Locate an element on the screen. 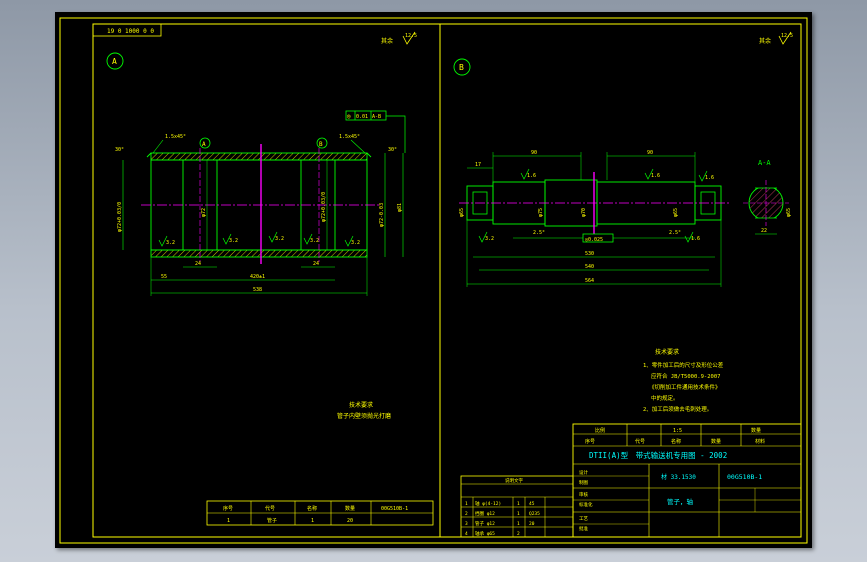  drawing-number-text: 19 0 1000 0 0 is located at coordinates (130, 31).